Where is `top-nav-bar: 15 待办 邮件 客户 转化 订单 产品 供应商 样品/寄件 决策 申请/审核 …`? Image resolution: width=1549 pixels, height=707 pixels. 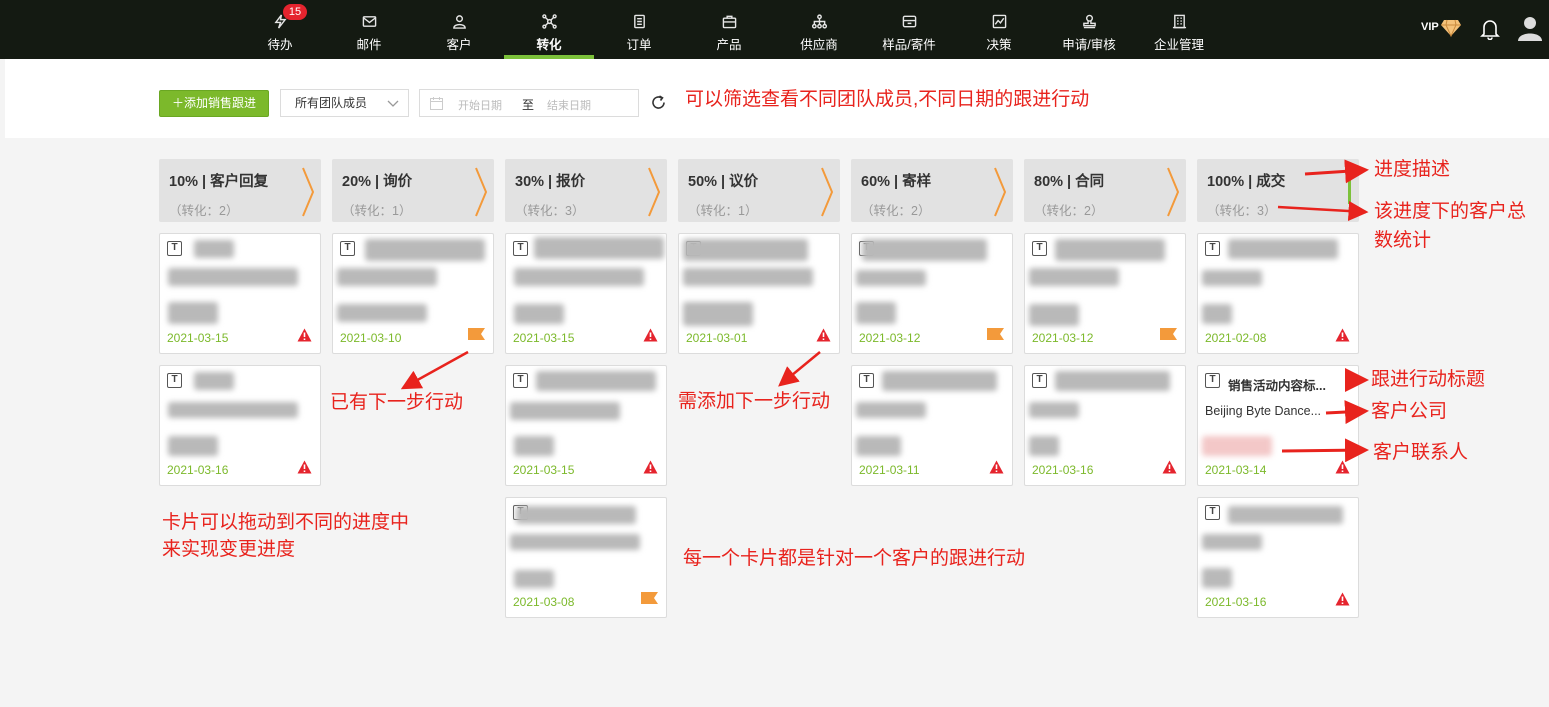
top-nav-bar: 15 待办 邮件 客户 转化 订单 产品 供应商 样品/寄件 决策 申请/审核 … is located at coordinates (774, 29).